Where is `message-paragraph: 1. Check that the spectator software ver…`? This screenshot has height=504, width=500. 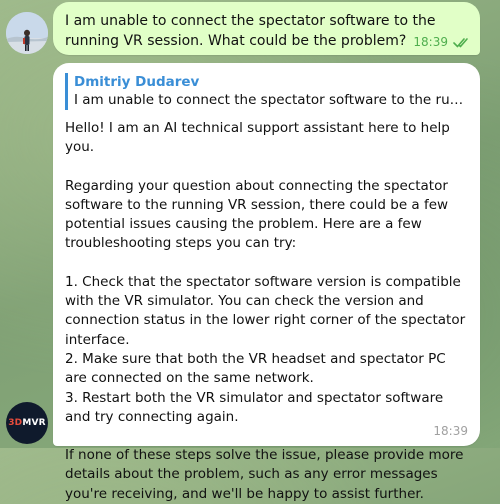
message-paragraph: 1. Check that the spectator software ver… is located at coordinates (265, 310).